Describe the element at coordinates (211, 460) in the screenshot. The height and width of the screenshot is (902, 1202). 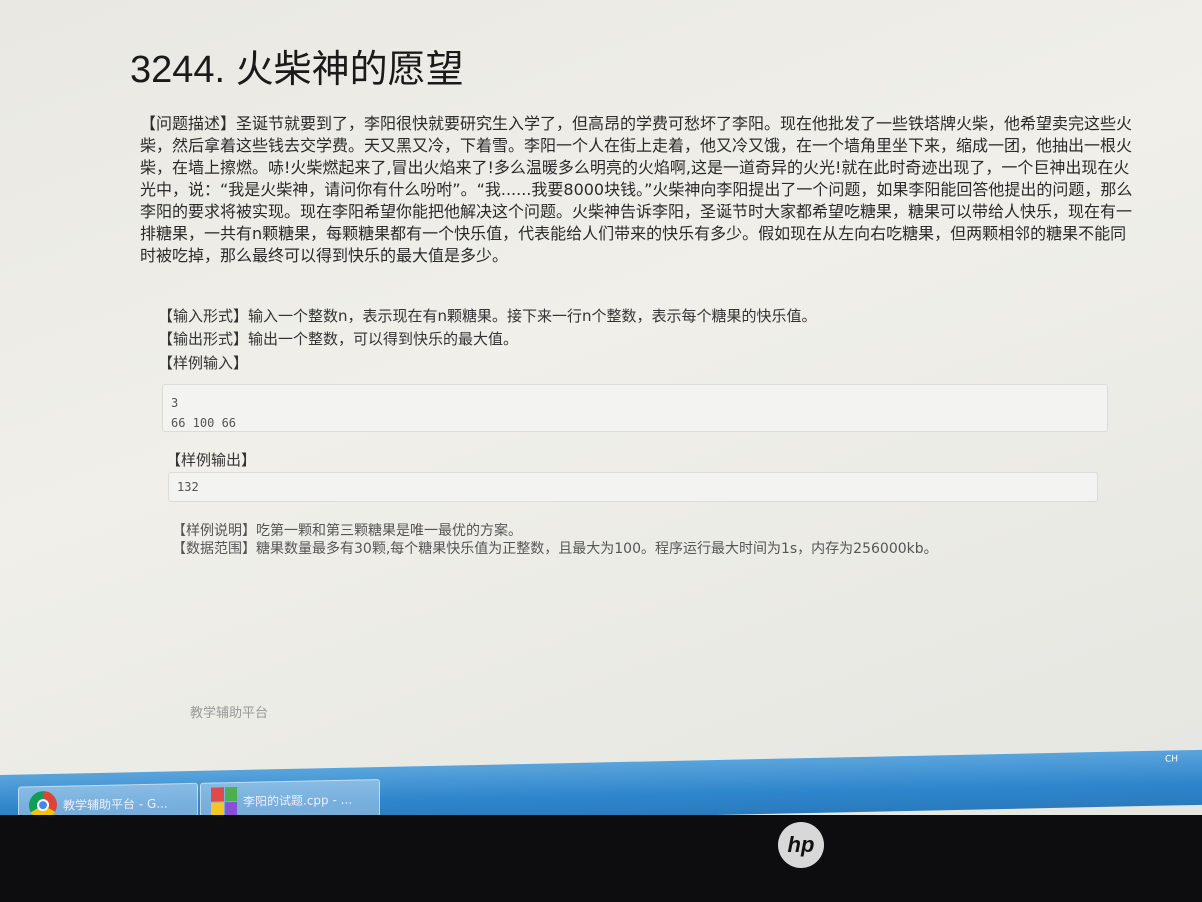
I see `sample-output-label: 【样例输出】` at that location.